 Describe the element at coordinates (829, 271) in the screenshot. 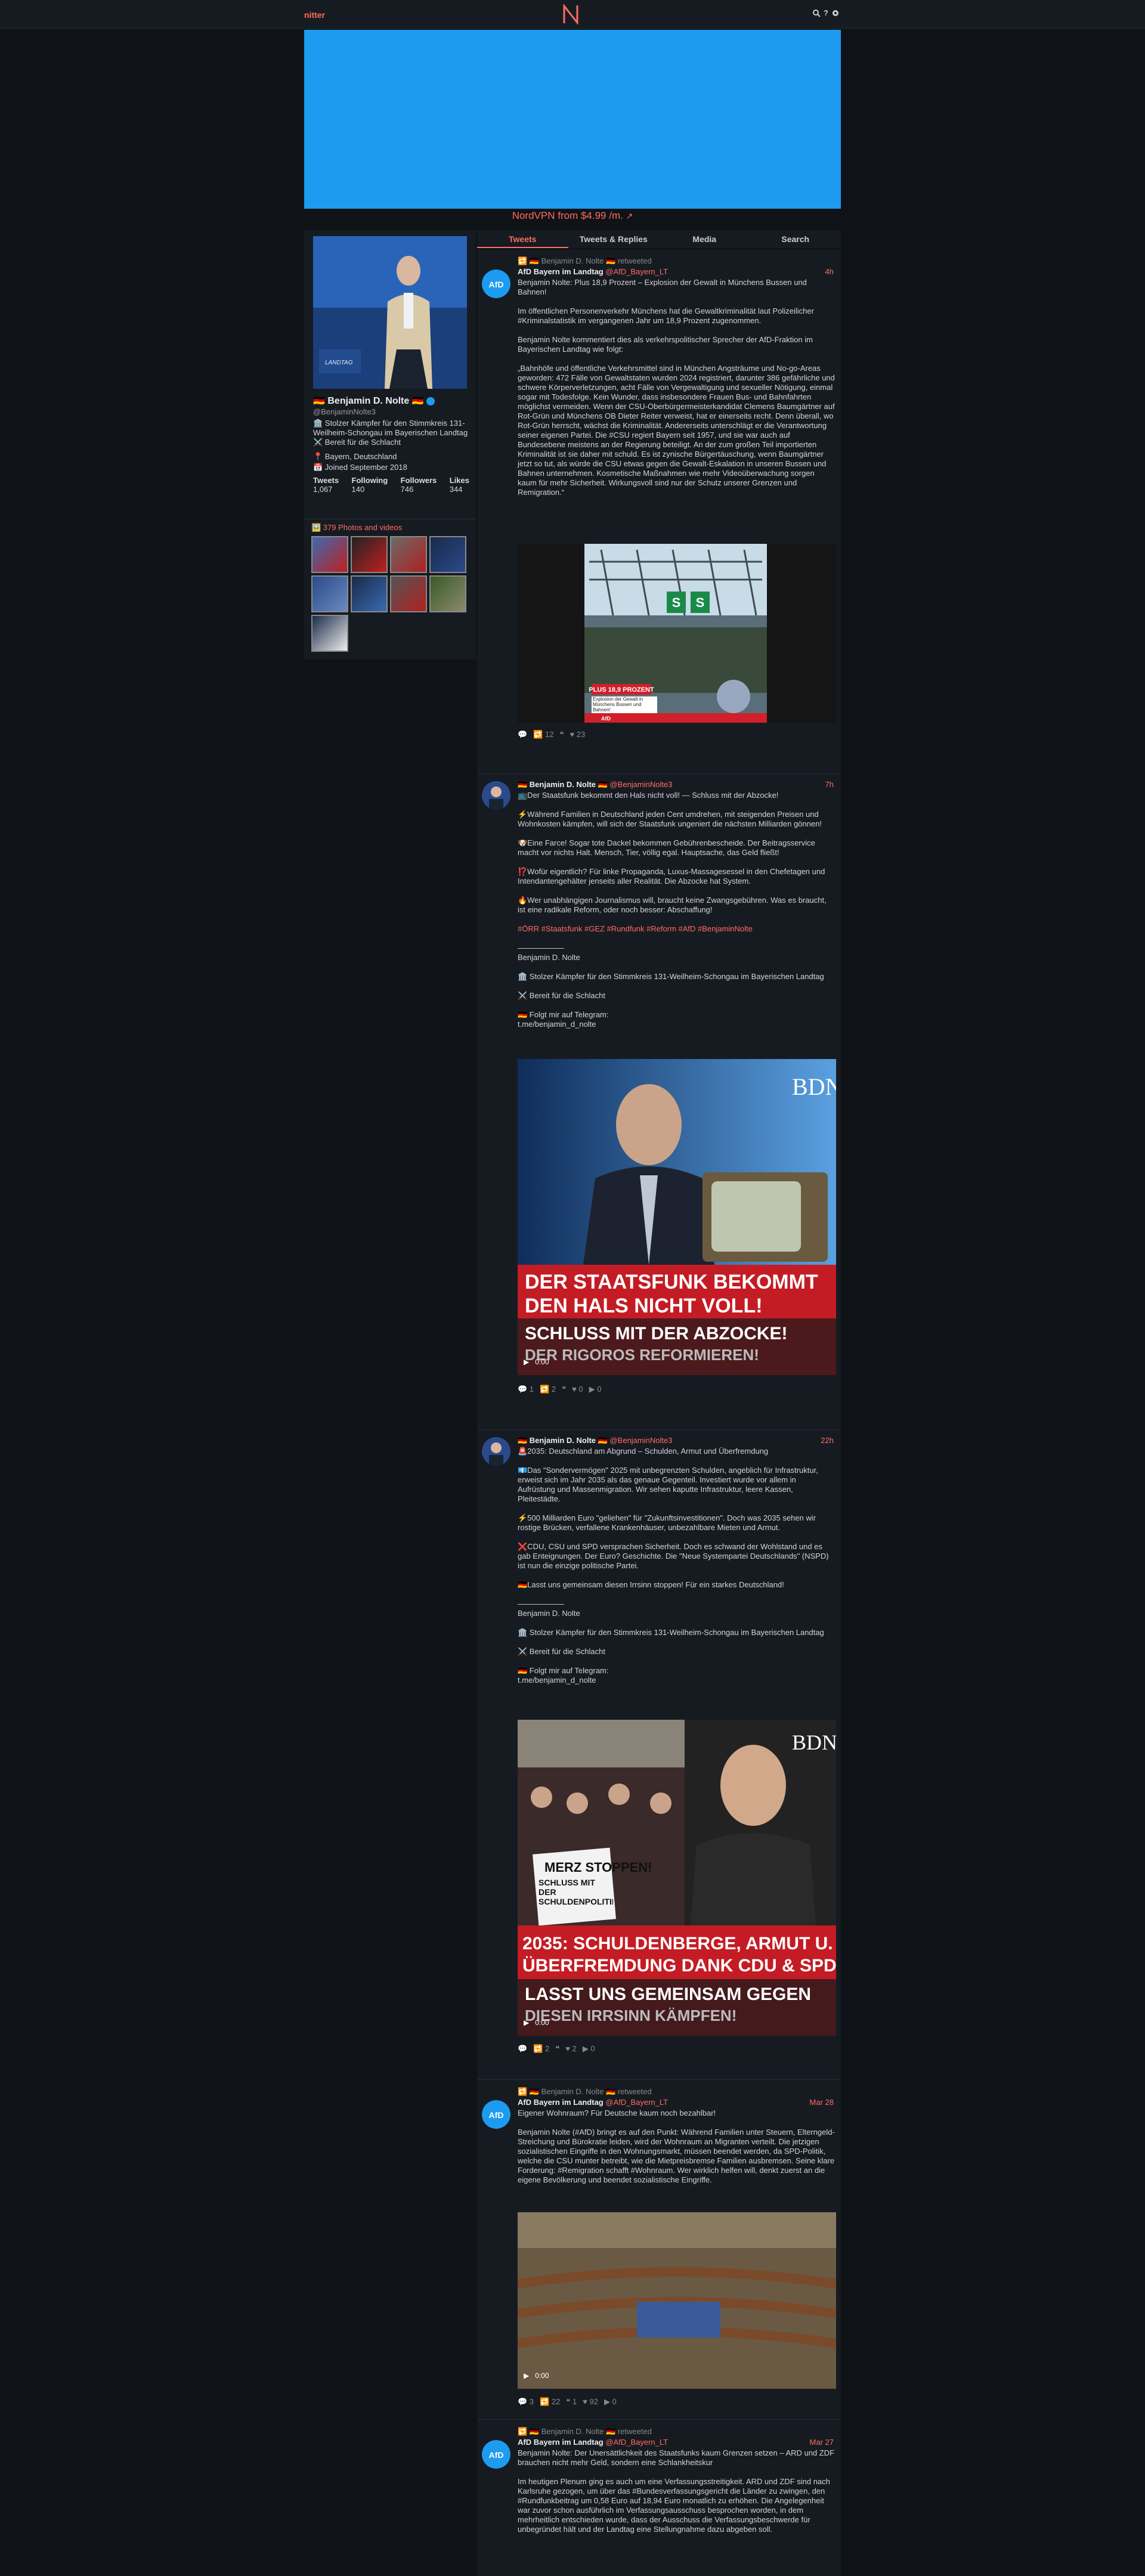

I see `tweet-date: 4h` at that location.